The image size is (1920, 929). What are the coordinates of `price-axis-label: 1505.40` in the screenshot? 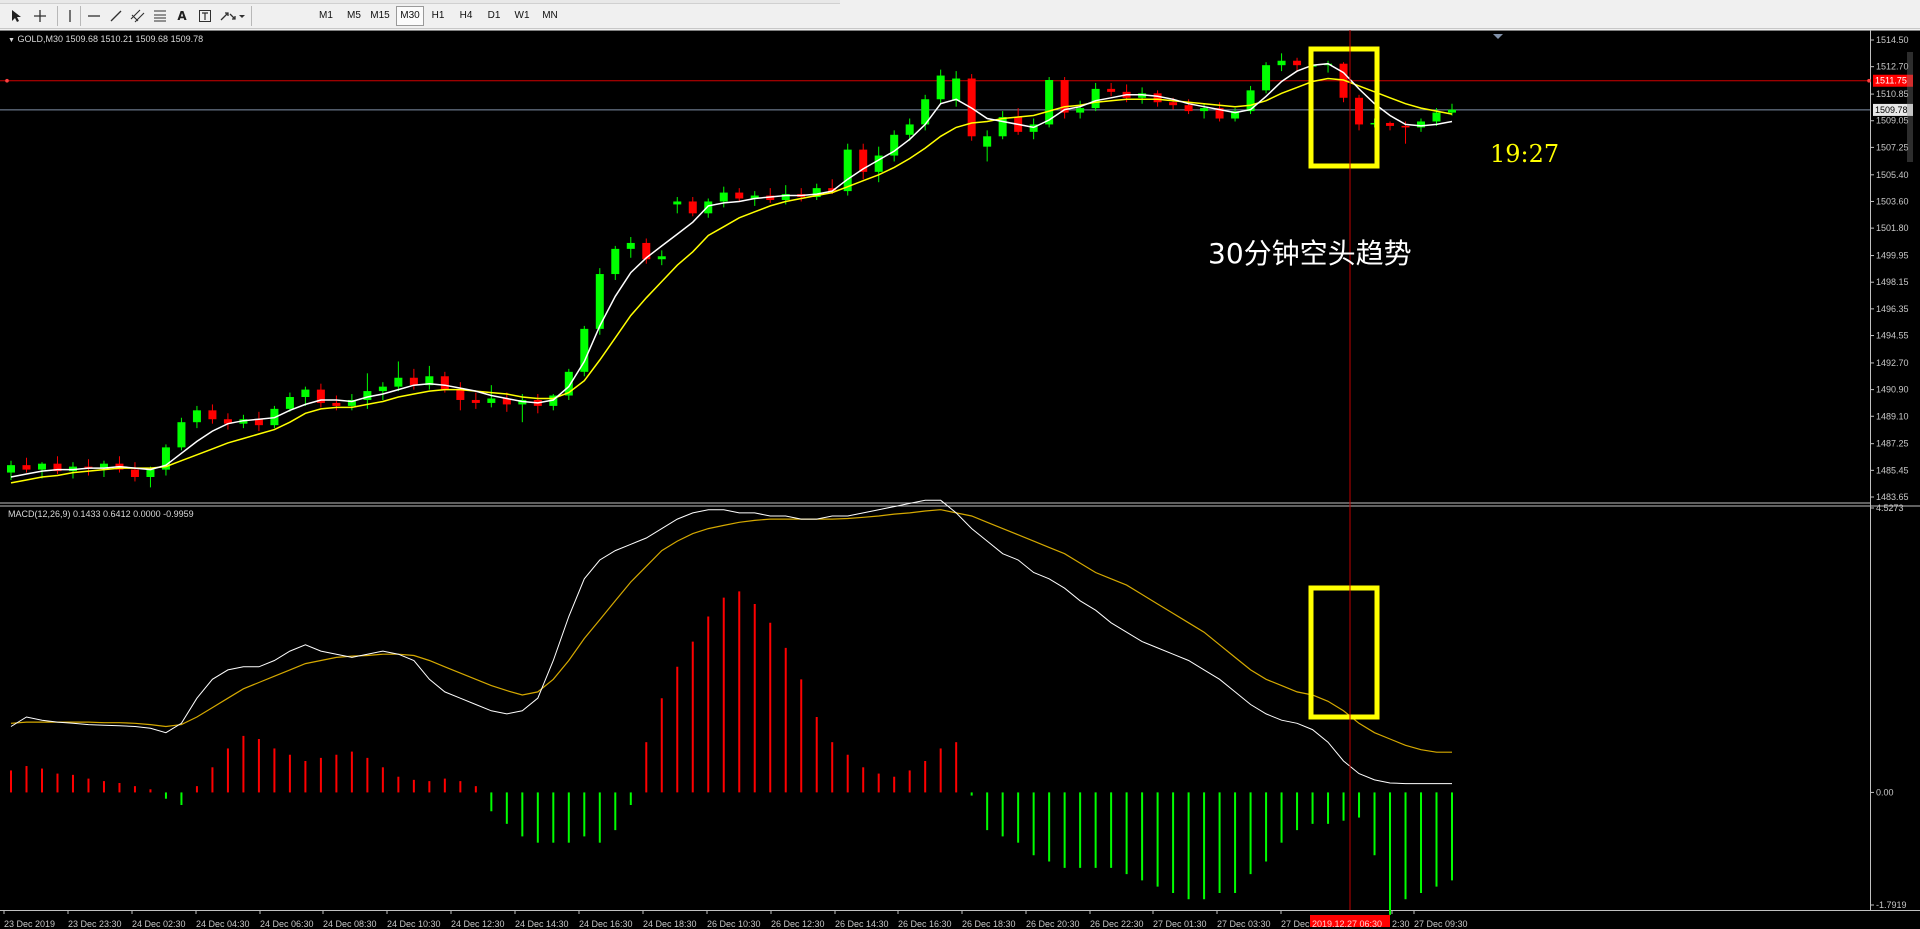 It's located at (1892, 175).